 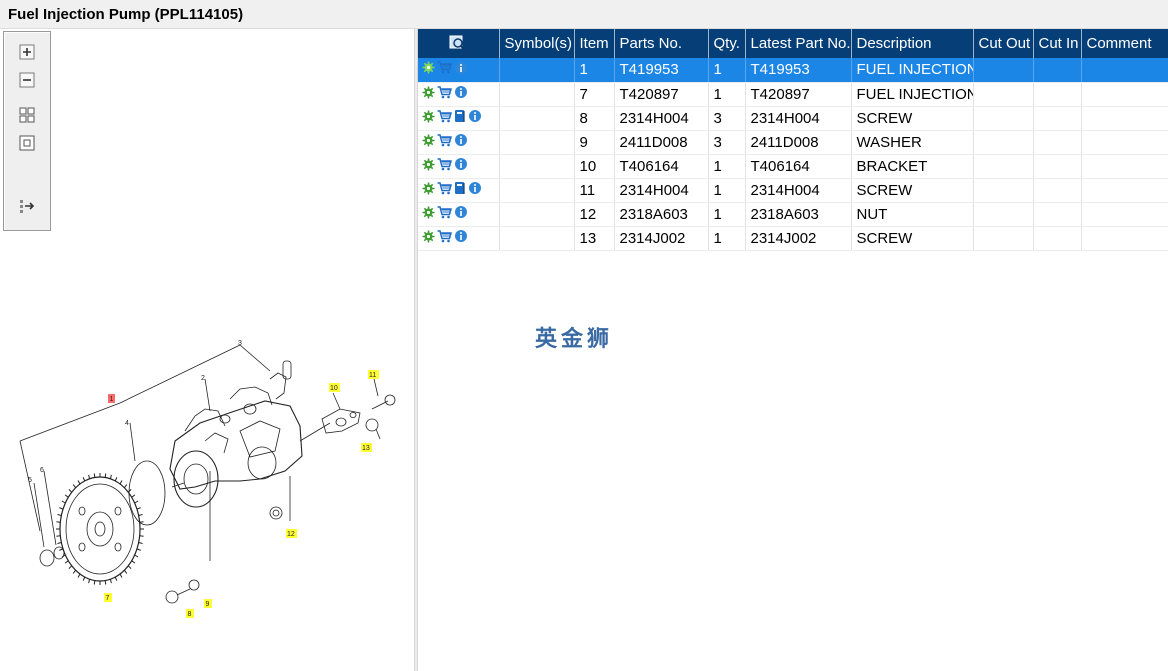 I want to click on table-row: 11 2314H004 1 2314H004 SCREW, so click(x=793, y=190).